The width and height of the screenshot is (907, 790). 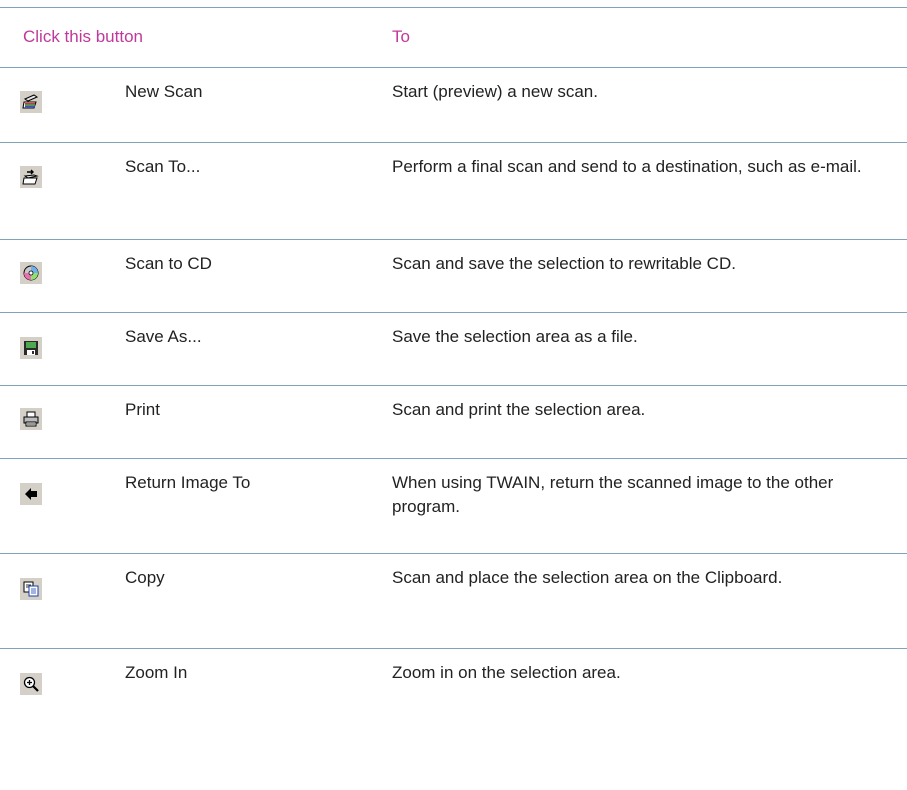 What do you see at coordinates (31, 494) in the screenshot?
I see `left-arrow-icon` at bounding box center [31, 494].